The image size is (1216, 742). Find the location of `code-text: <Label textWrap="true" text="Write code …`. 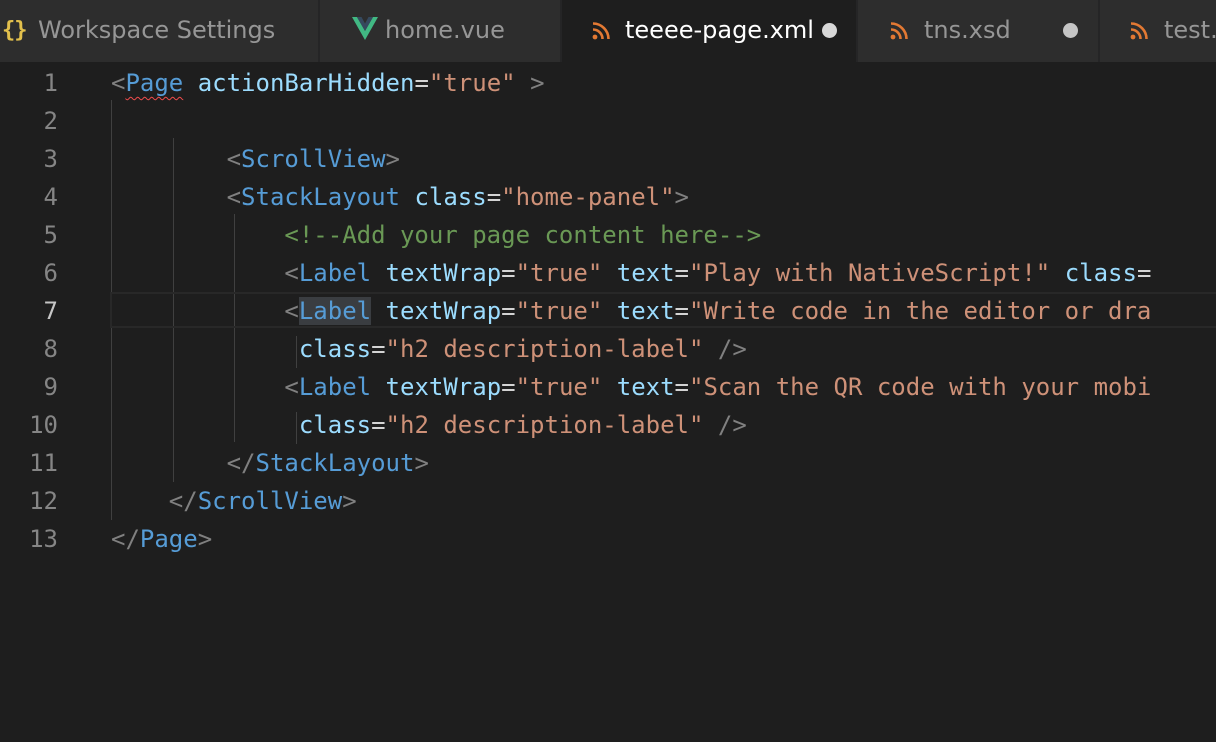

code-text: <Label textWrap="true" text="Write code … is located at coordinates (631, 311).